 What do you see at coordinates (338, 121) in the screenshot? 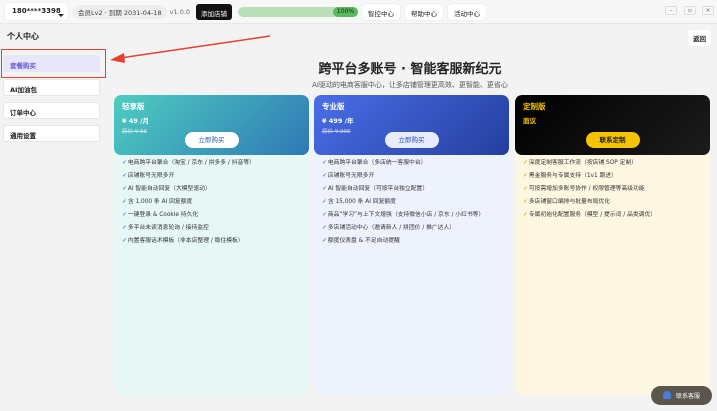
I see `plan-price: ¥ 499 /年` at bounding box center [338, 121].